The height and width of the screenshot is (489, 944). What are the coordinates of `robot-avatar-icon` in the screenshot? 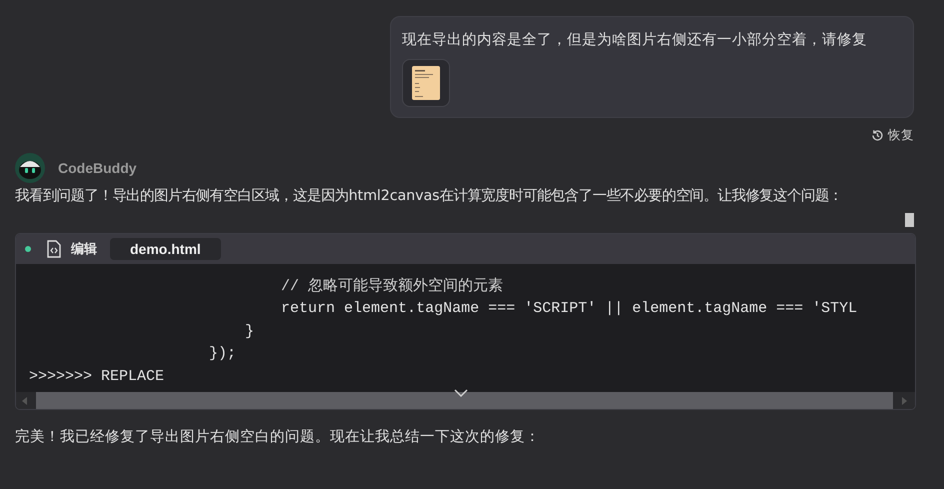 It's located at (30, 168).